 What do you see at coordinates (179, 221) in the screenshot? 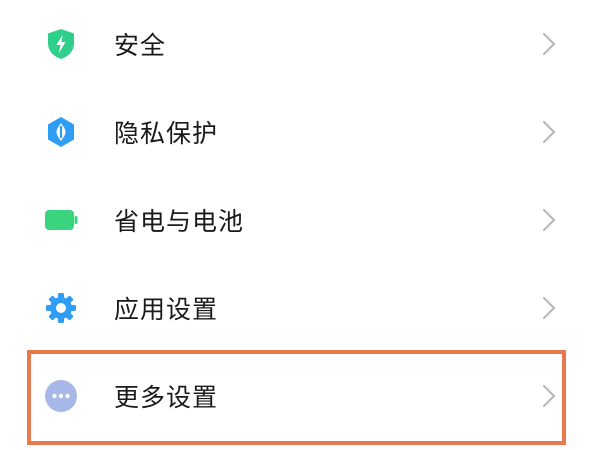
I see `settings-item-label: 省电与电池` at bounding box center [179, 221].